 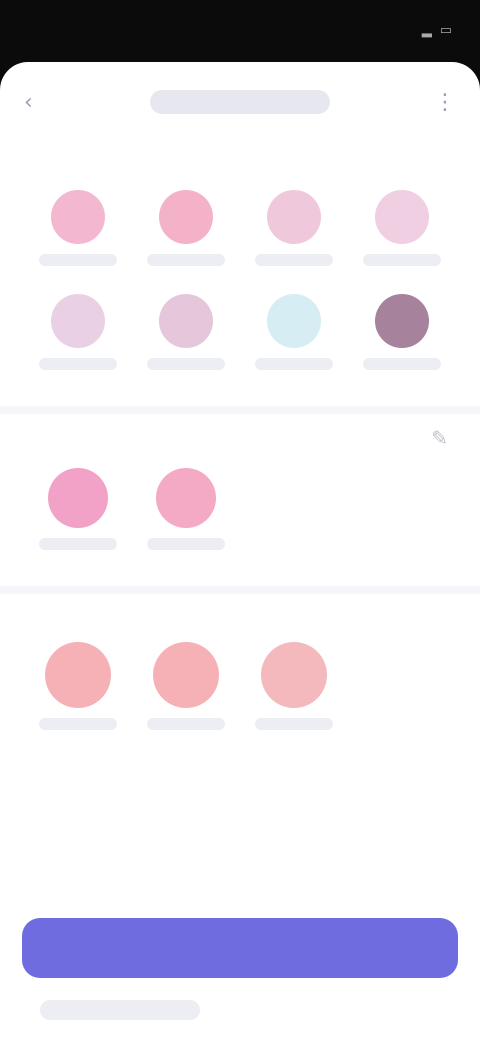 I want to click on section-3-grid, so click(x=240, y=686).